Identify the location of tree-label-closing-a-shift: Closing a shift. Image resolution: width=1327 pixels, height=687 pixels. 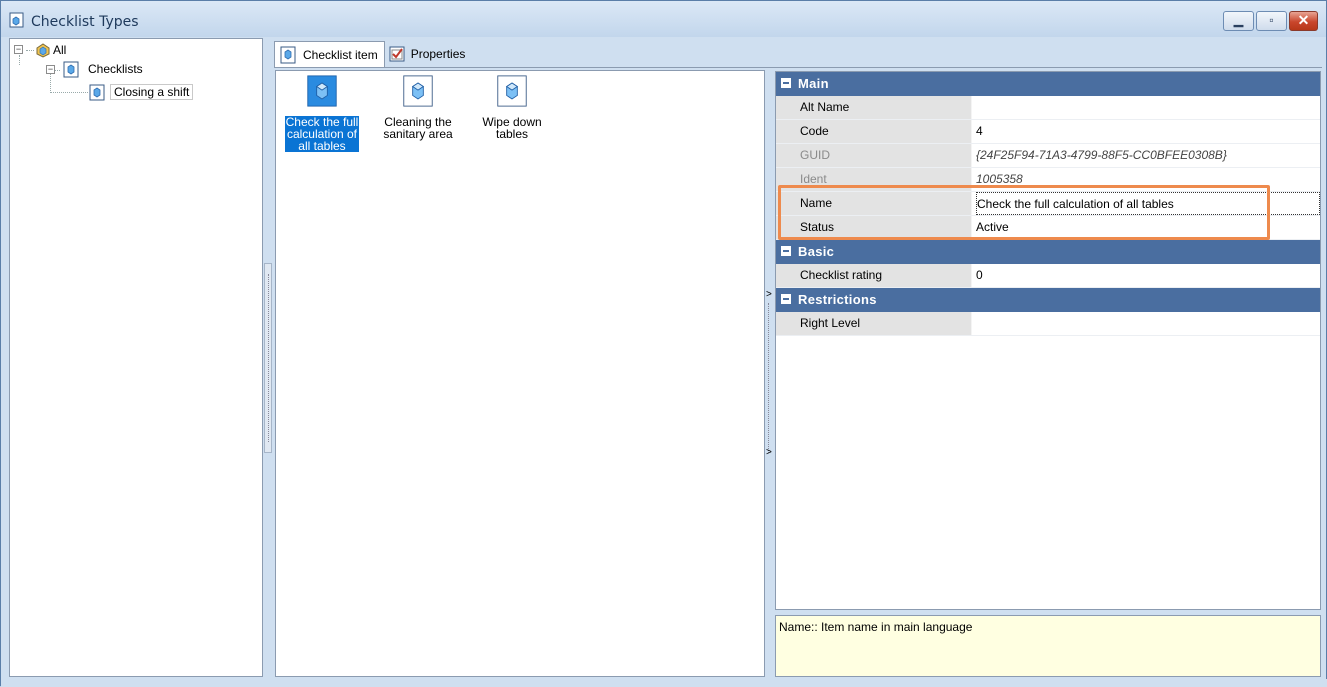
(152, 92).